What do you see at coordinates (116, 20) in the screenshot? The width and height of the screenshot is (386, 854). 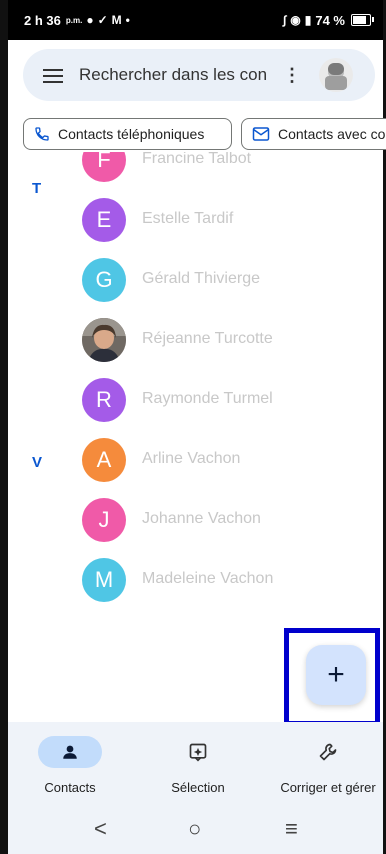 I see `gmail-icon: M` at bounding box center [116, 20].